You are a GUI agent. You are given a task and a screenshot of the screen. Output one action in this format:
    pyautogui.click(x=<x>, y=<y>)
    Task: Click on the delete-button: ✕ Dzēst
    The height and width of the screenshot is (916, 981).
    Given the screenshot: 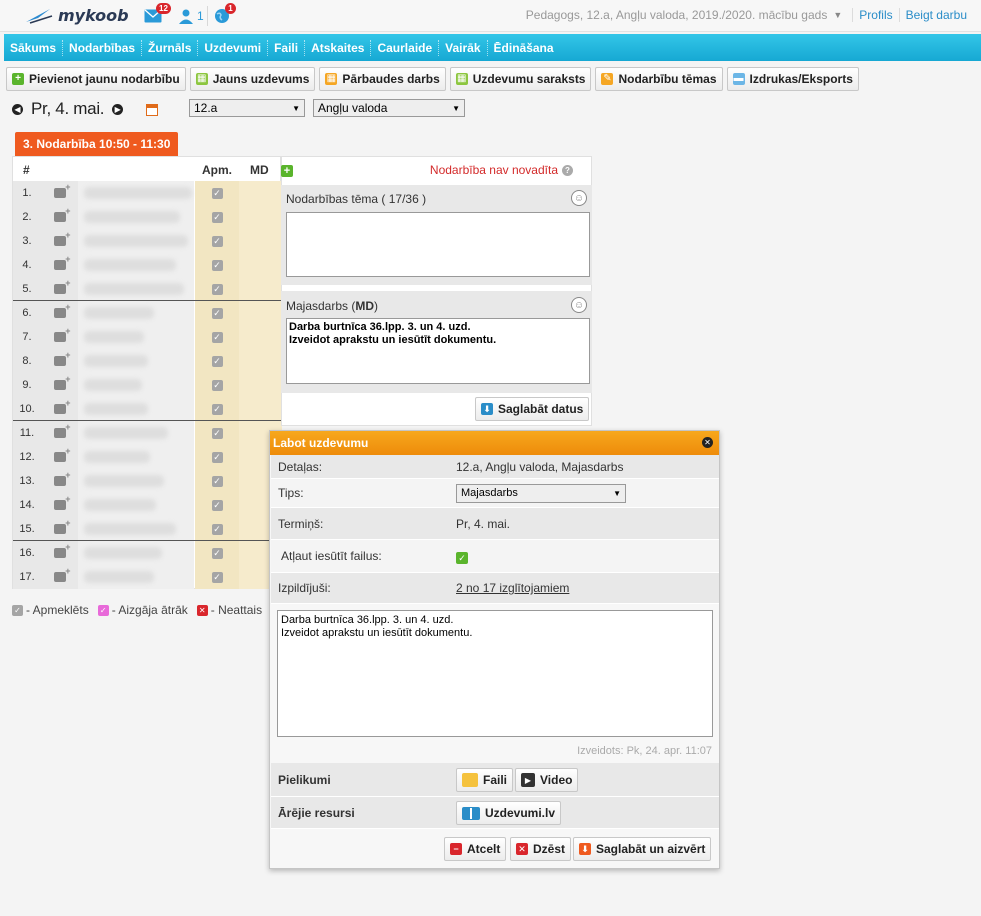 What is the action you would take?
    pyautogui.click(x=541, y=849)
    